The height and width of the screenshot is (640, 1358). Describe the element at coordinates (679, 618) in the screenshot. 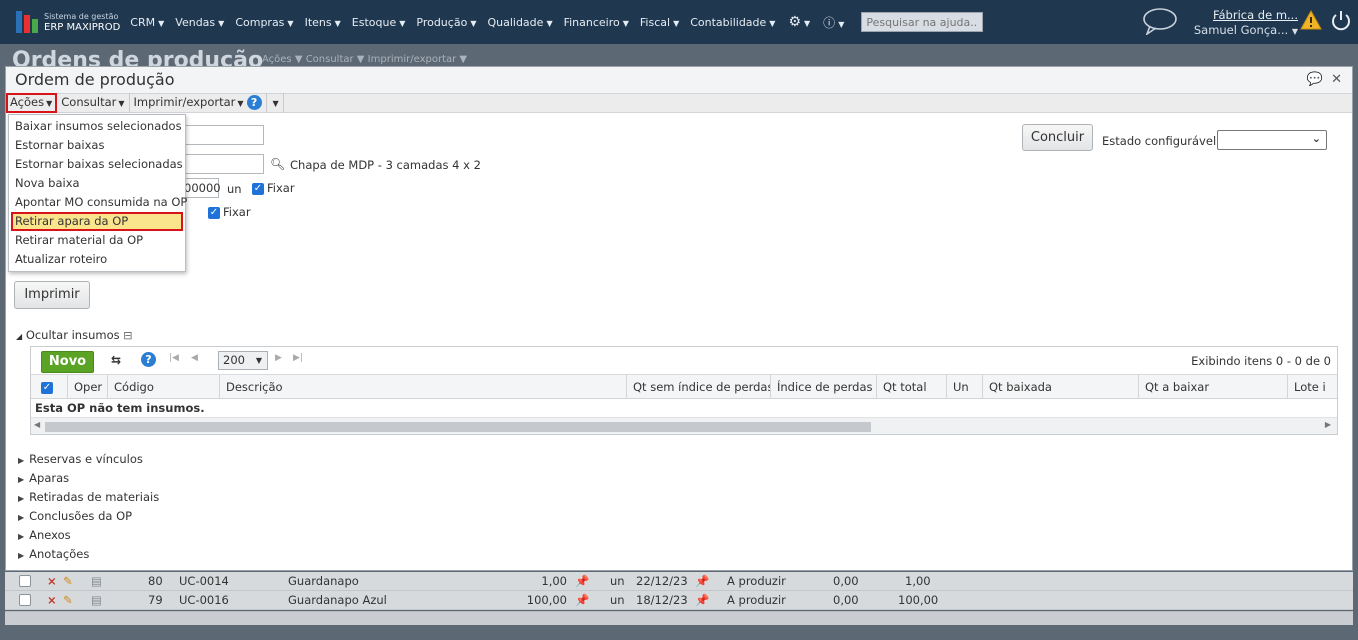

I see `background-scrollbar` at that location.